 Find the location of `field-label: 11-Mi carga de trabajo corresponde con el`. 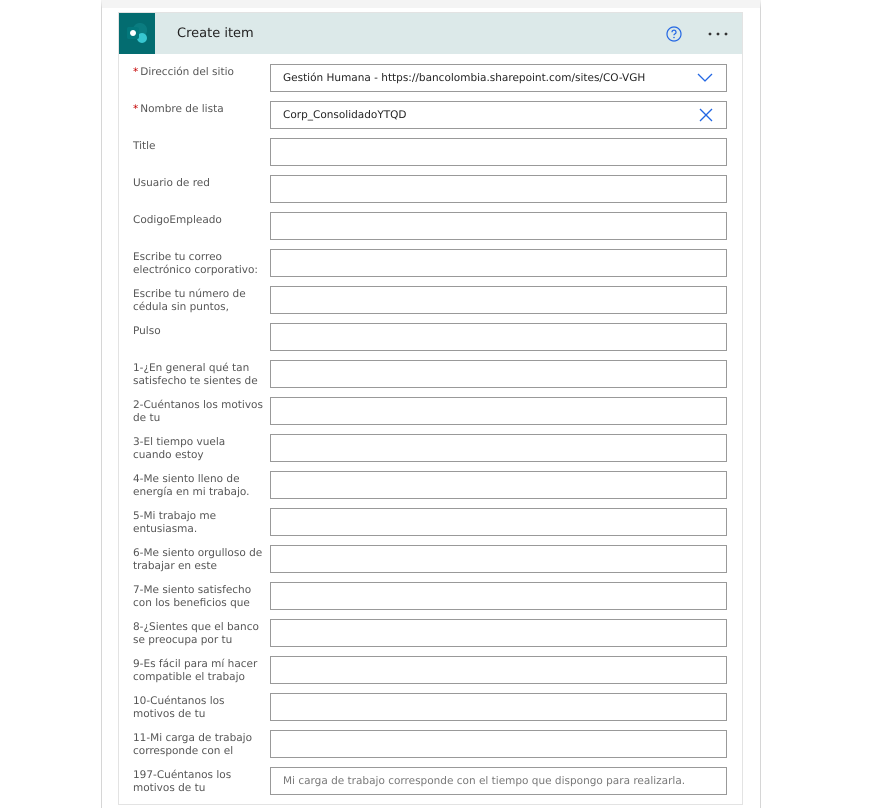

field-label: 11-Mi carga de trabajo corresponde con el is located at coordinates (192, 744).